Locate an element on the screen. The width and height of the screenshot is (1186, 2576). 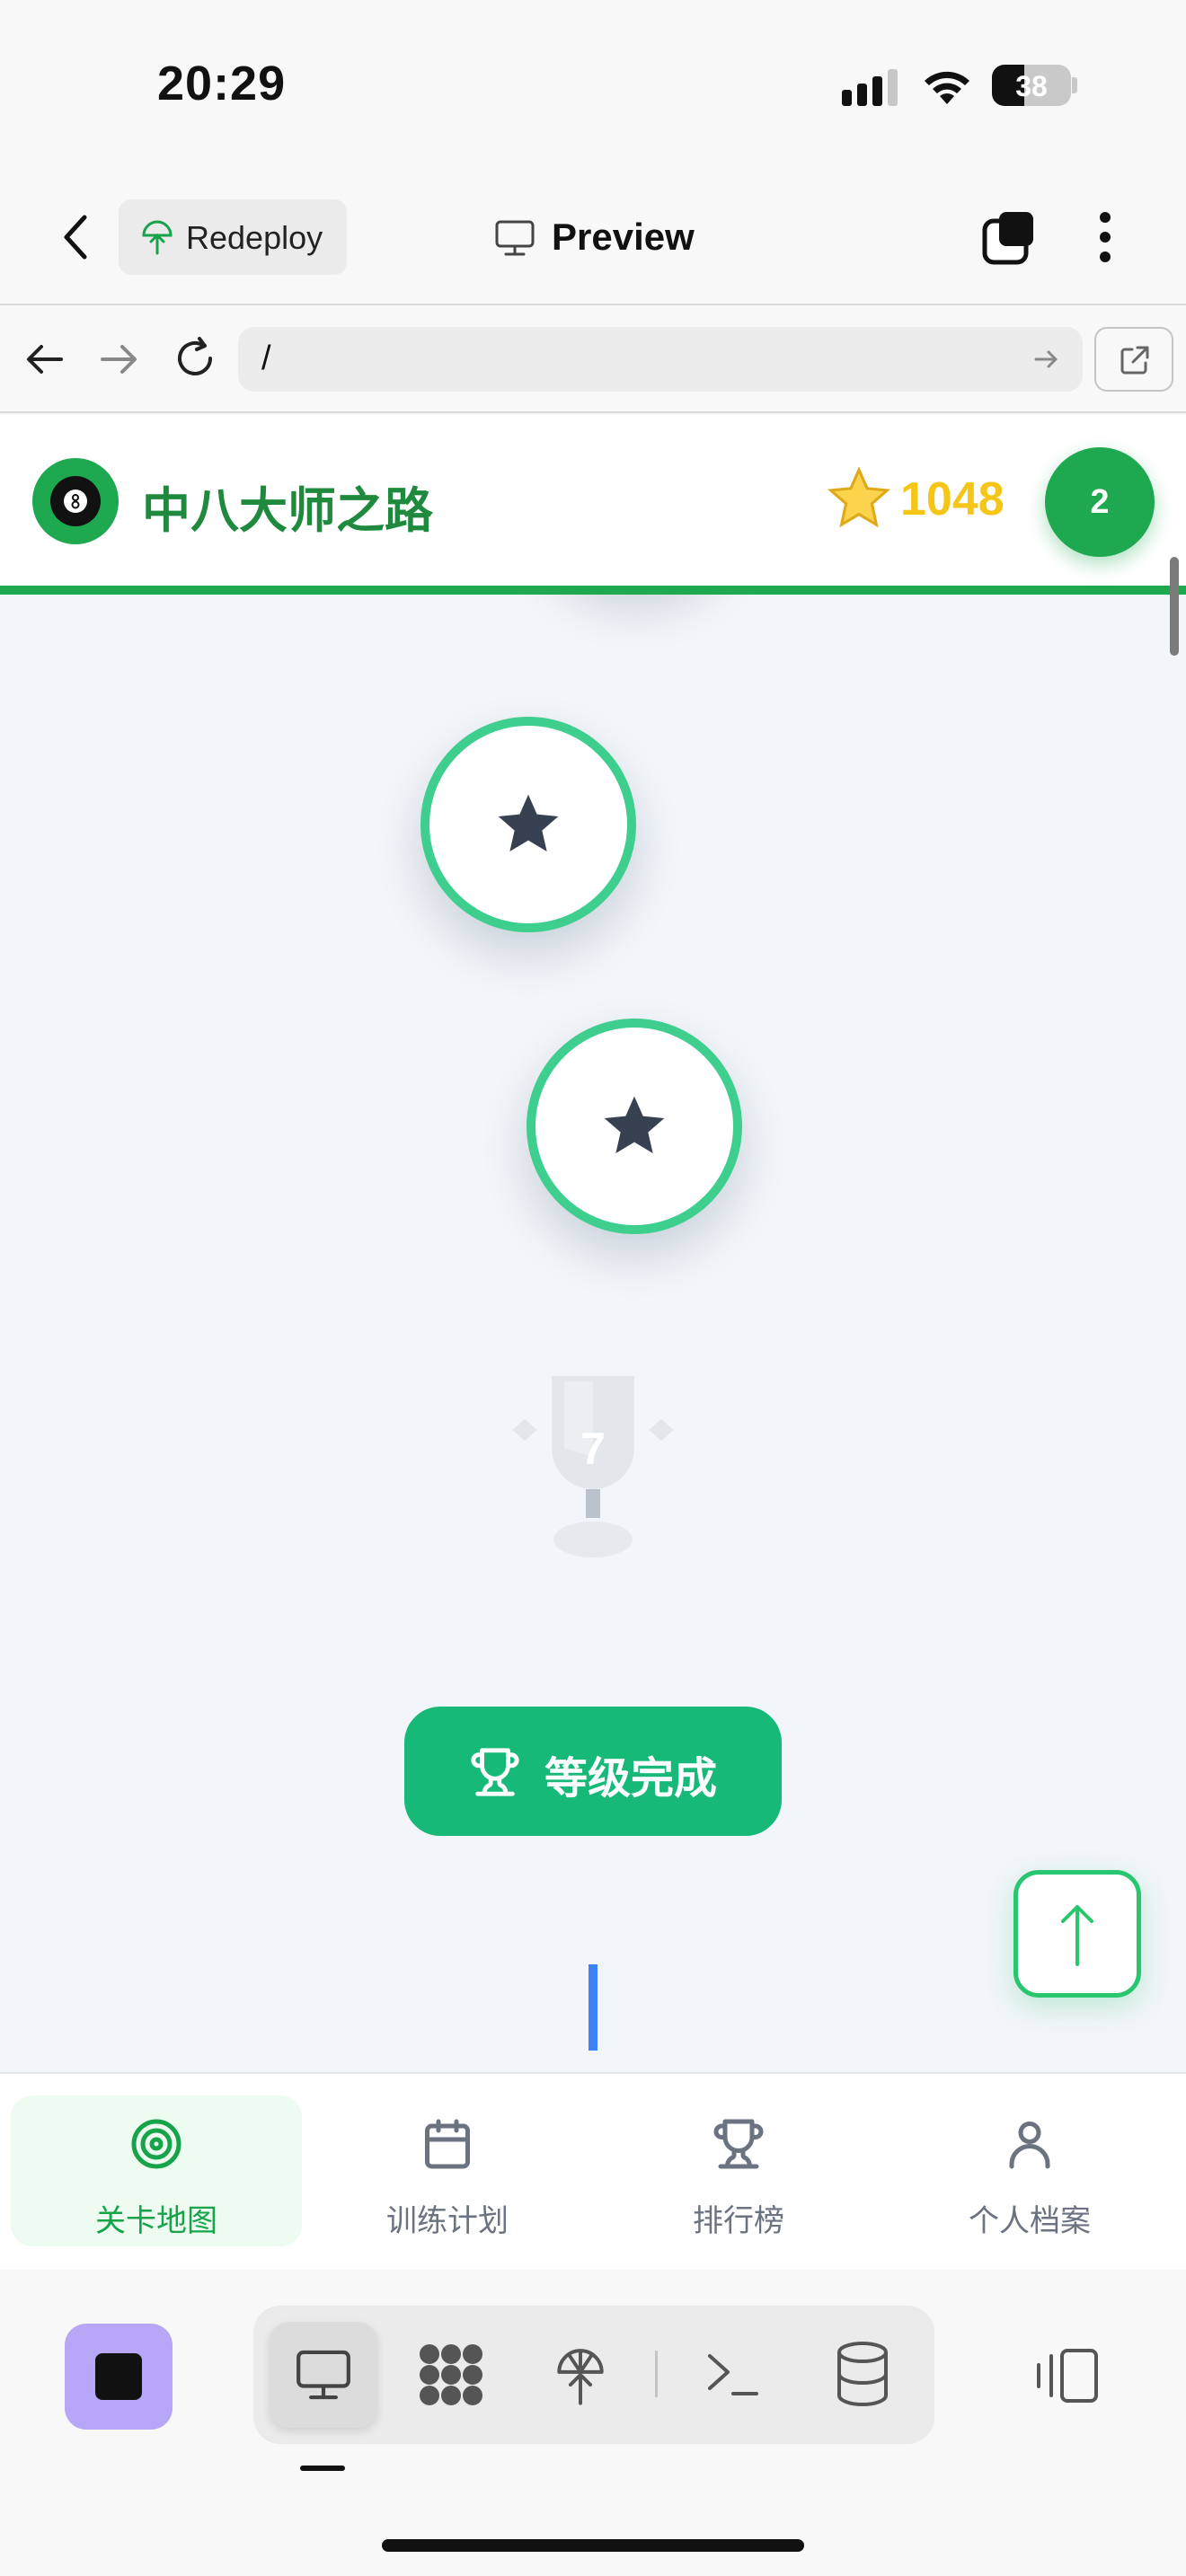
browser-back-icon is located at coordinates (45, 359).